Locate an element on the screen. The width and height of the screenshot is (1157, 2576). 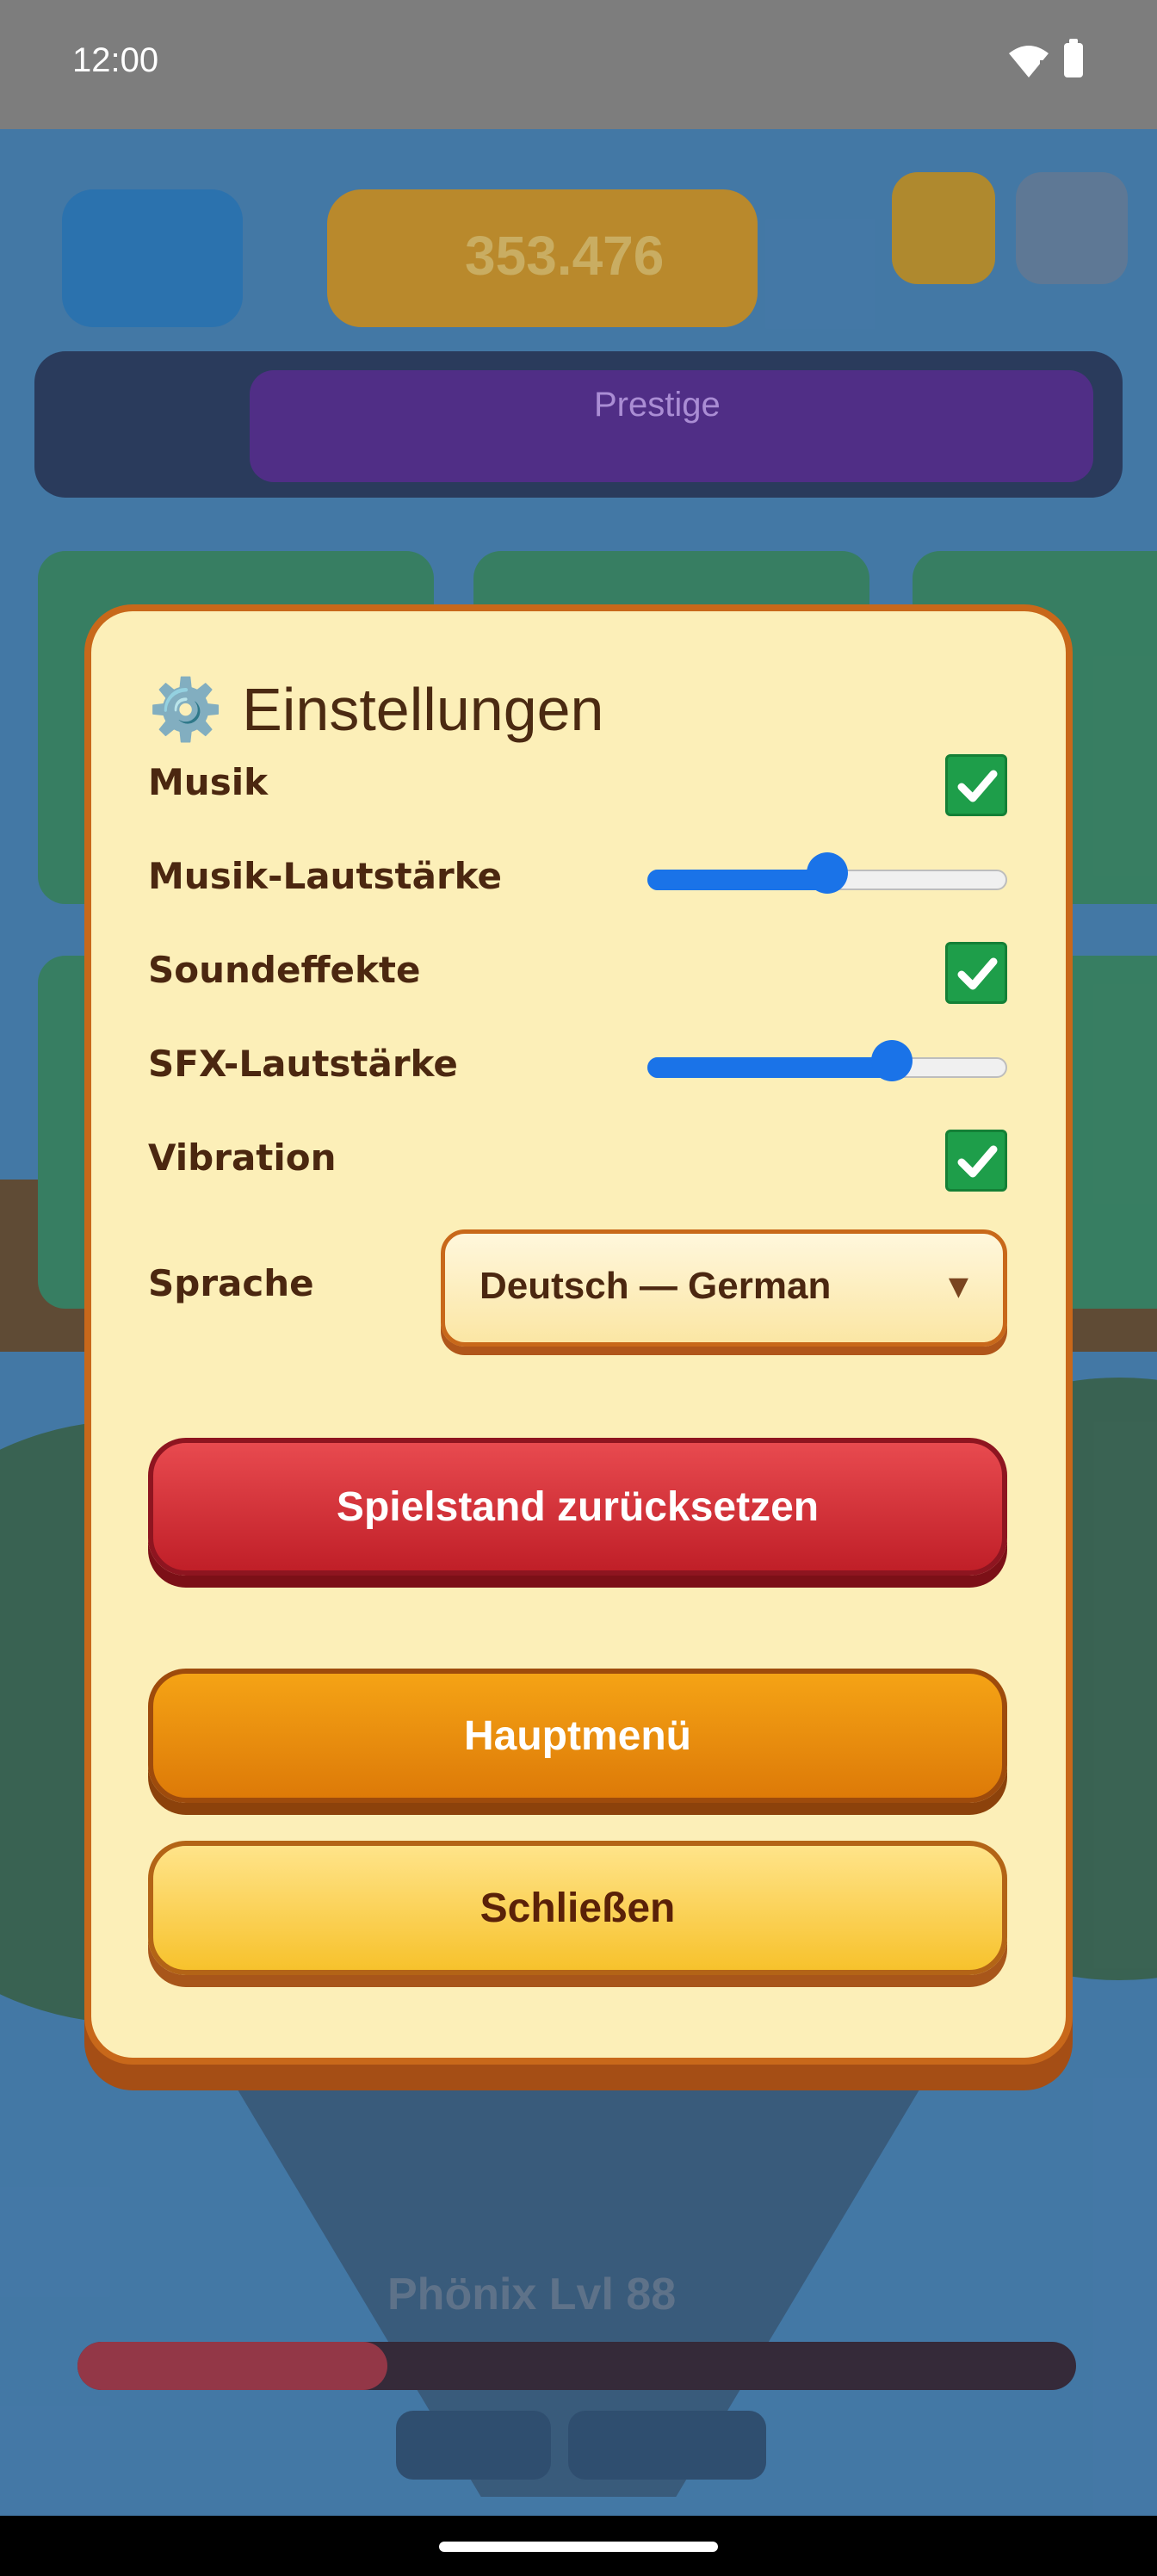
home-gesture-handle is located at coordinates (579, 2547).